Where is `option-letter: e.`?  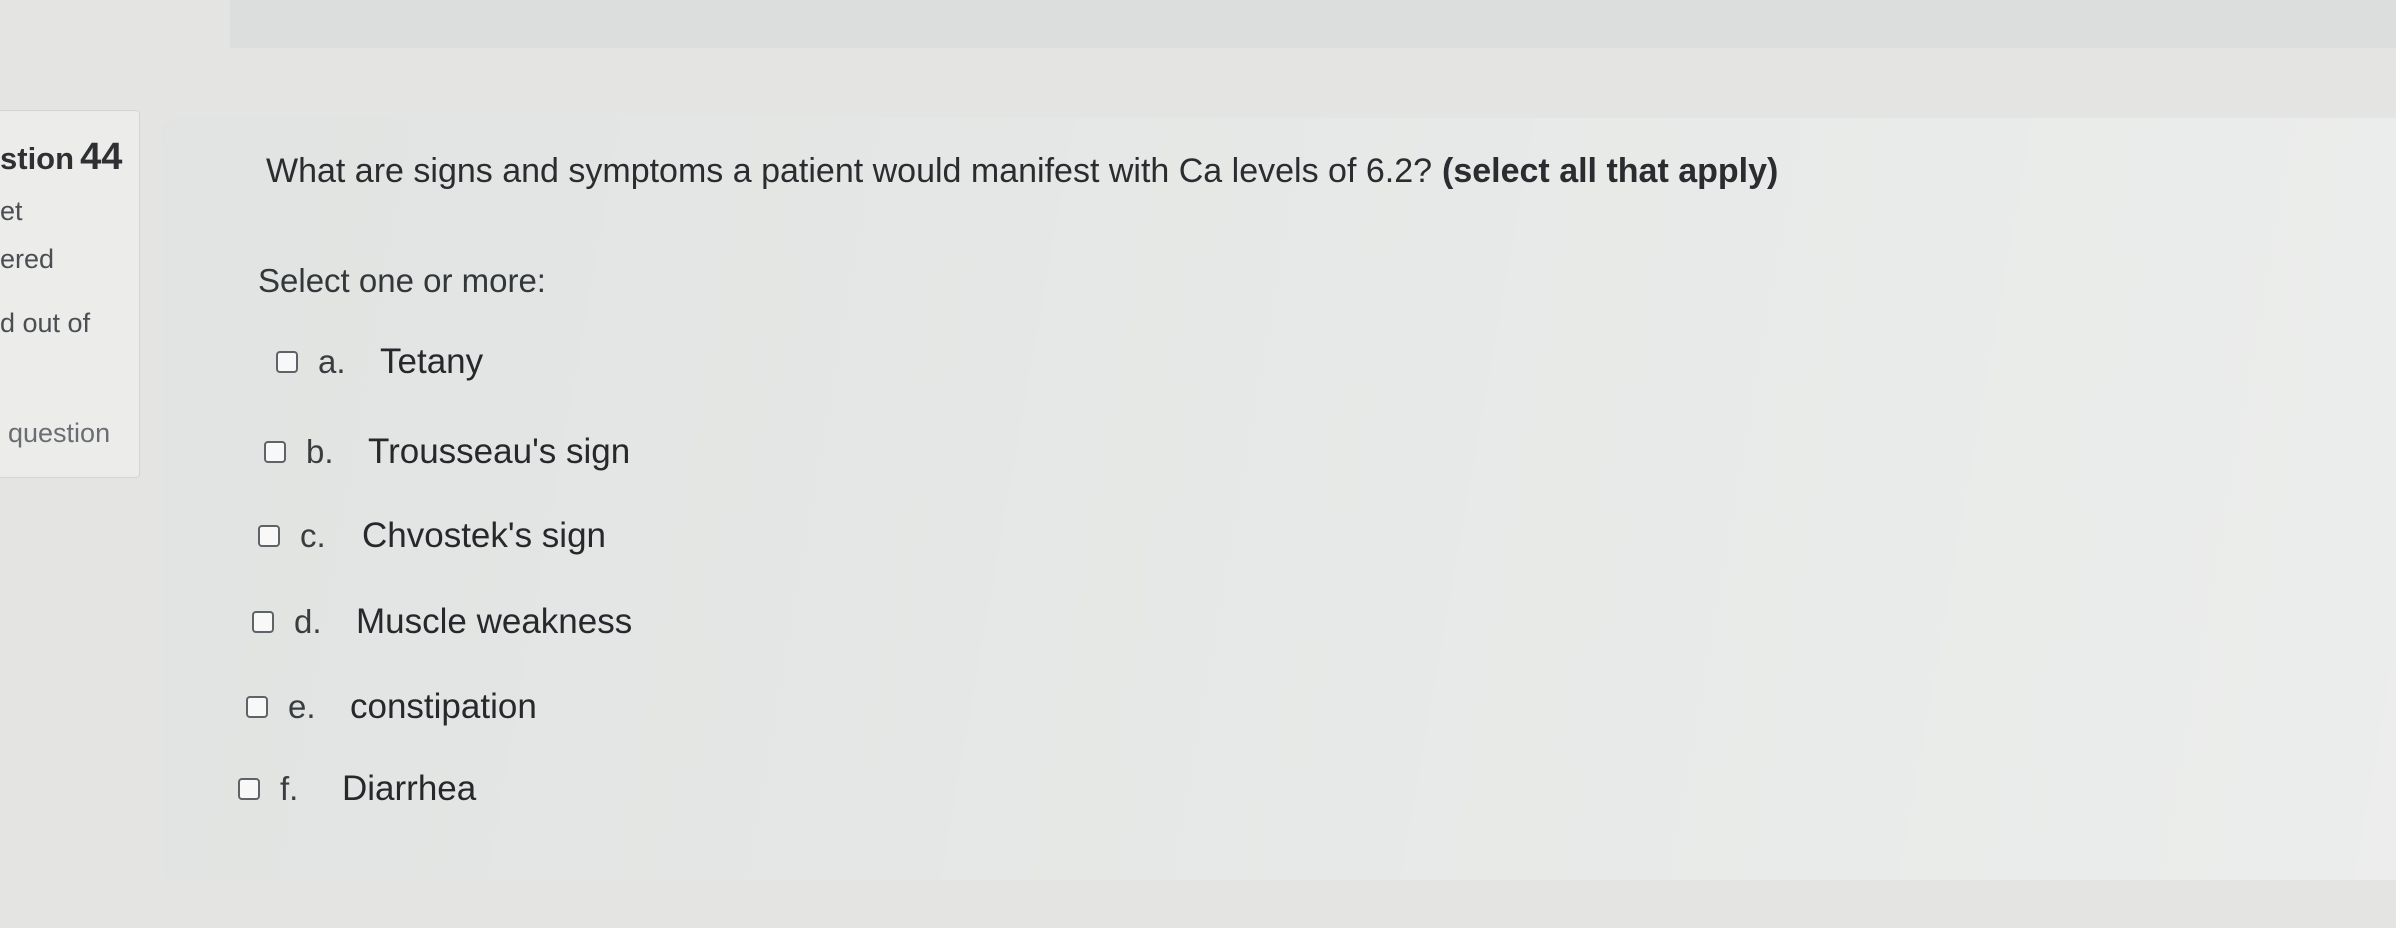 option-letter: e. is located at coordinates (302, 706).